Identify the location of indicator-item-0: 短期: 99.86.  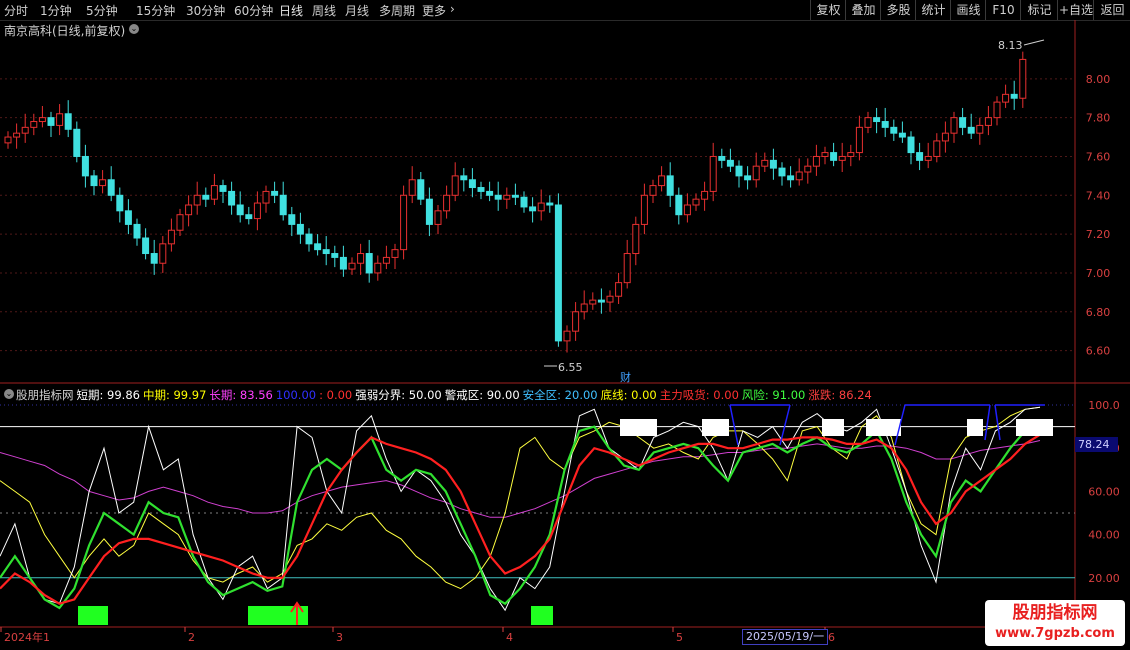
(108, 395).